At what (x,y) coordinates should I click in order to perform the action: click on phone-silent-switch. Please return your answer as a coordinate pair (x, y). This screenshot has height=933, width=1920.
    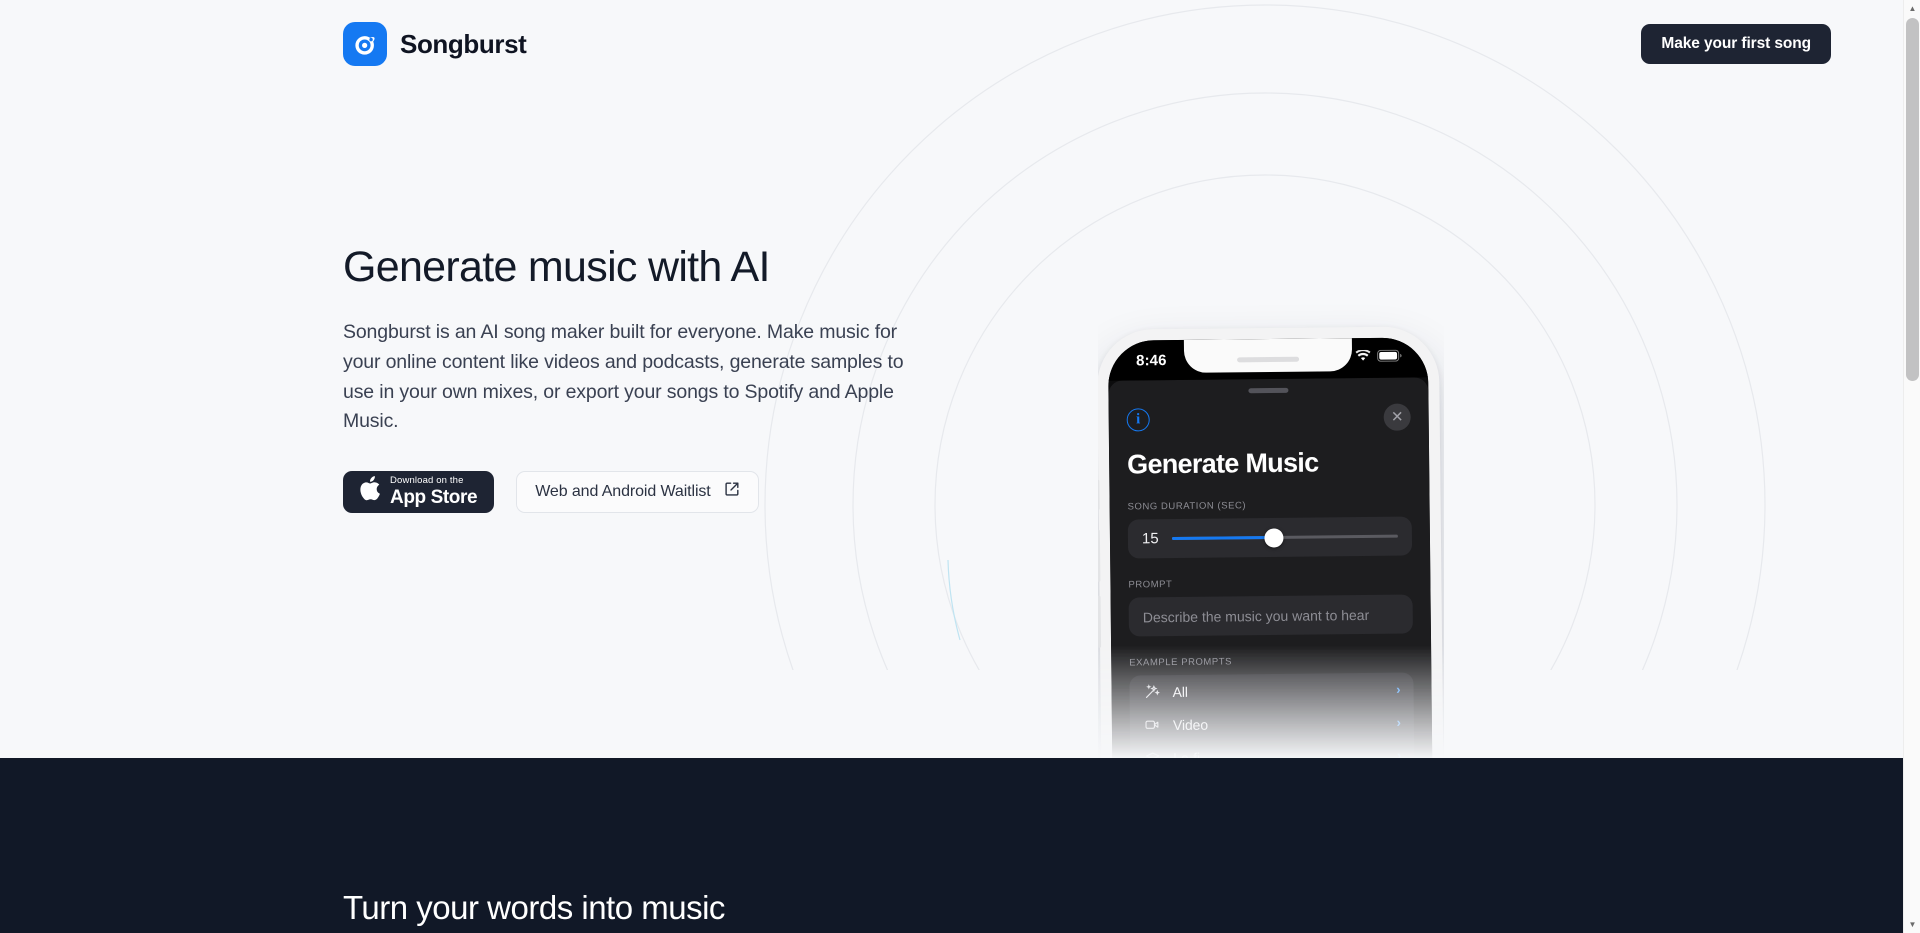
    Looking at the image, I should click on (1099, 494).